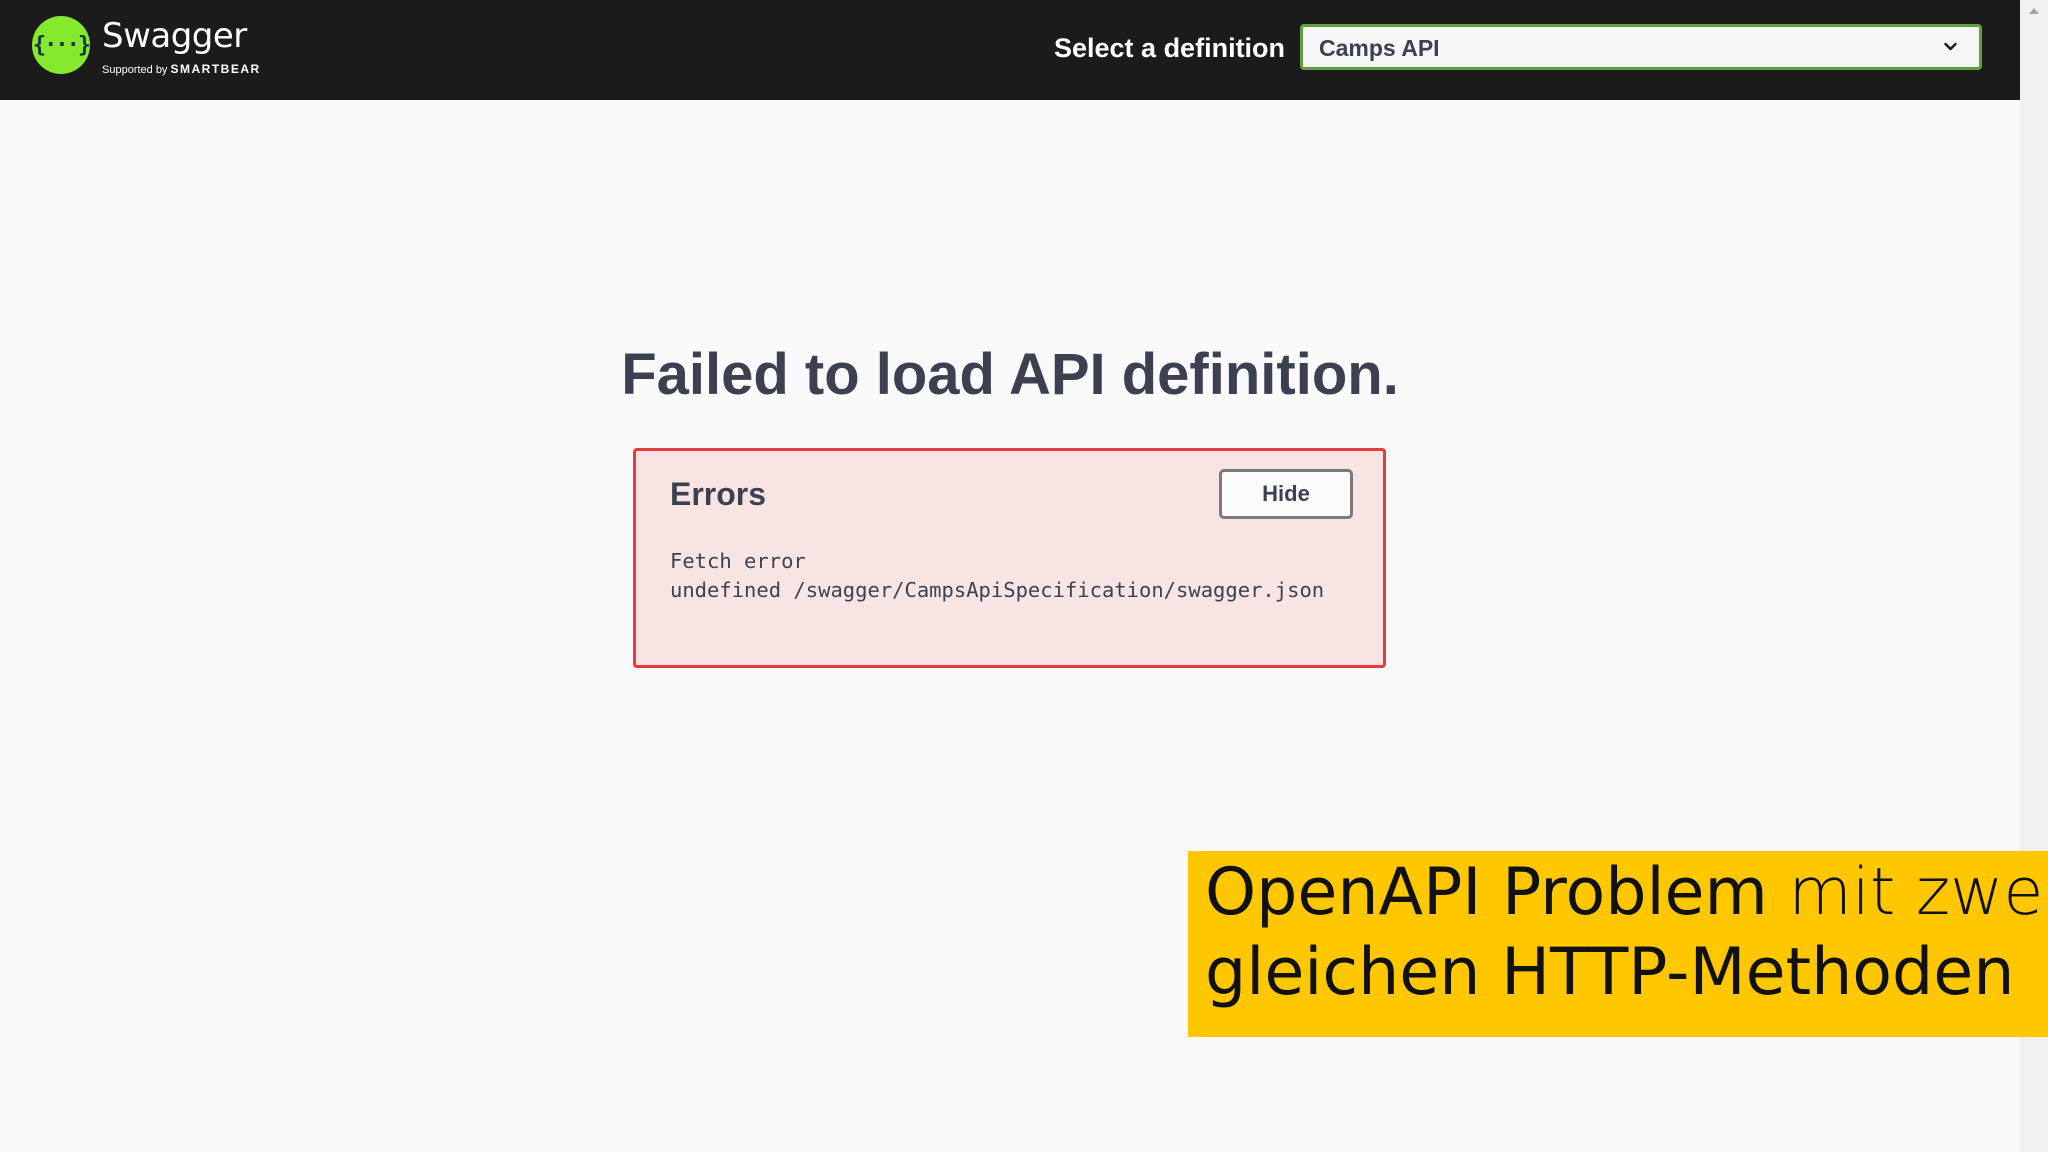  Describe the element at coordinates (1950, 46) in the screenshot. I see `chevron-down-icon` at that location.